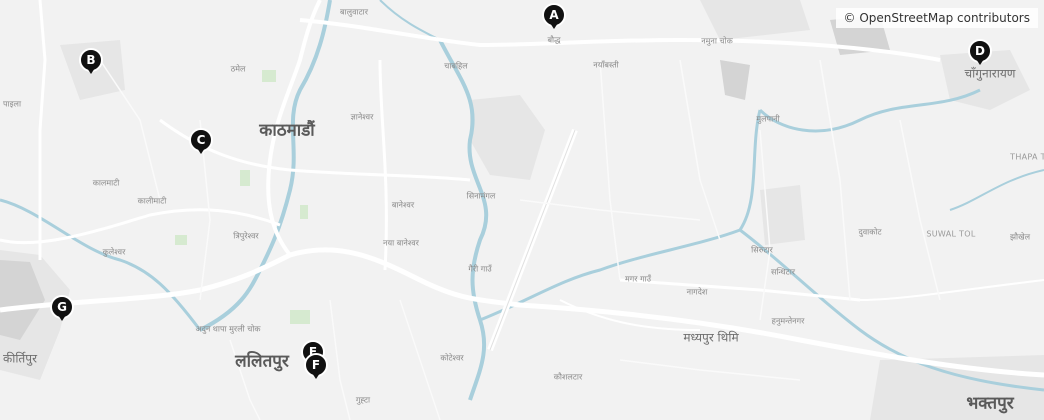  Describe the element at coordinates (1027, 157) in the screenshot. I see `label-thapa-tol: THAPA T` at that location.